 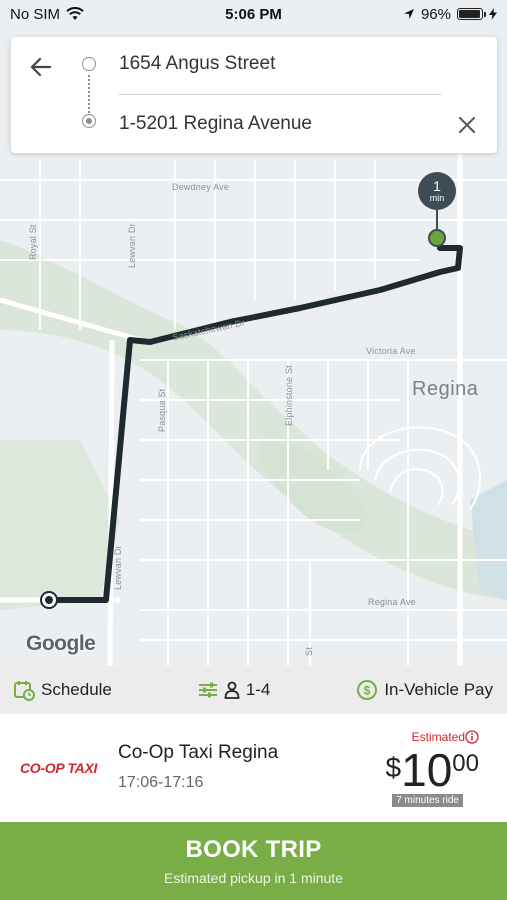 I want to click on battery-percent: 96%, so click(x=435, y=14).